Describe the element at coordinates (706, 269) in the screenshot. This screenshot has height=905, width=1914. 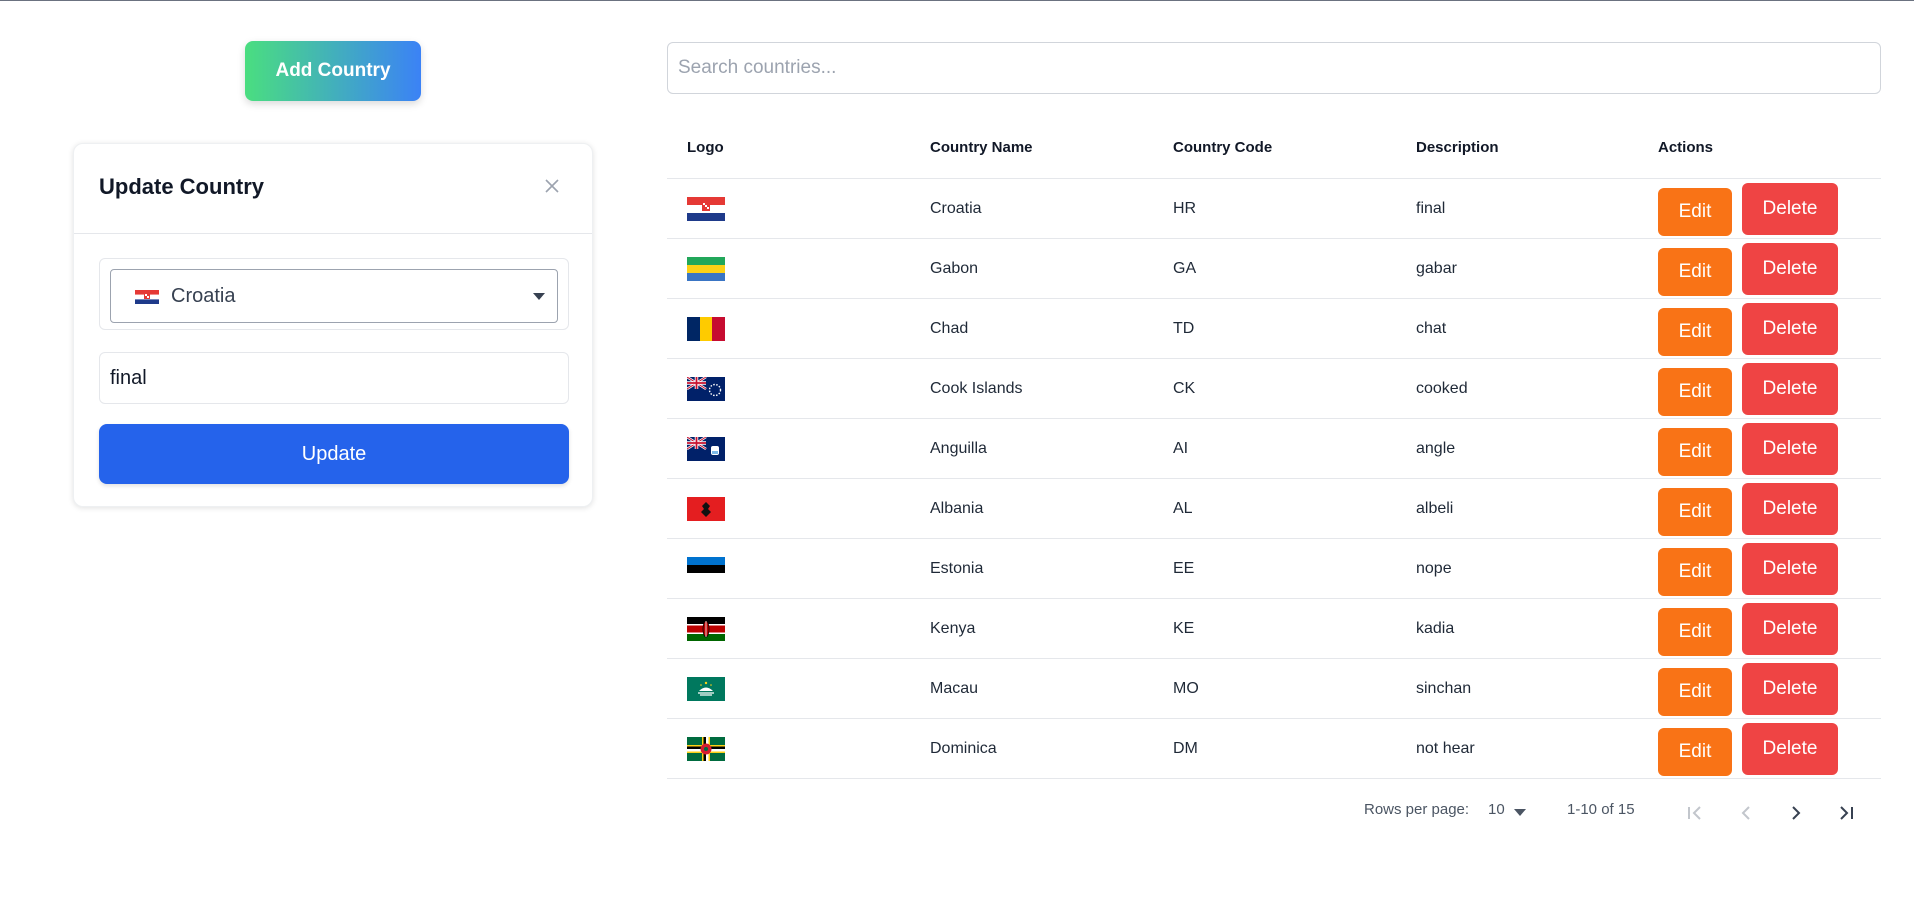
I see `gabon-flag-icon` at that location.